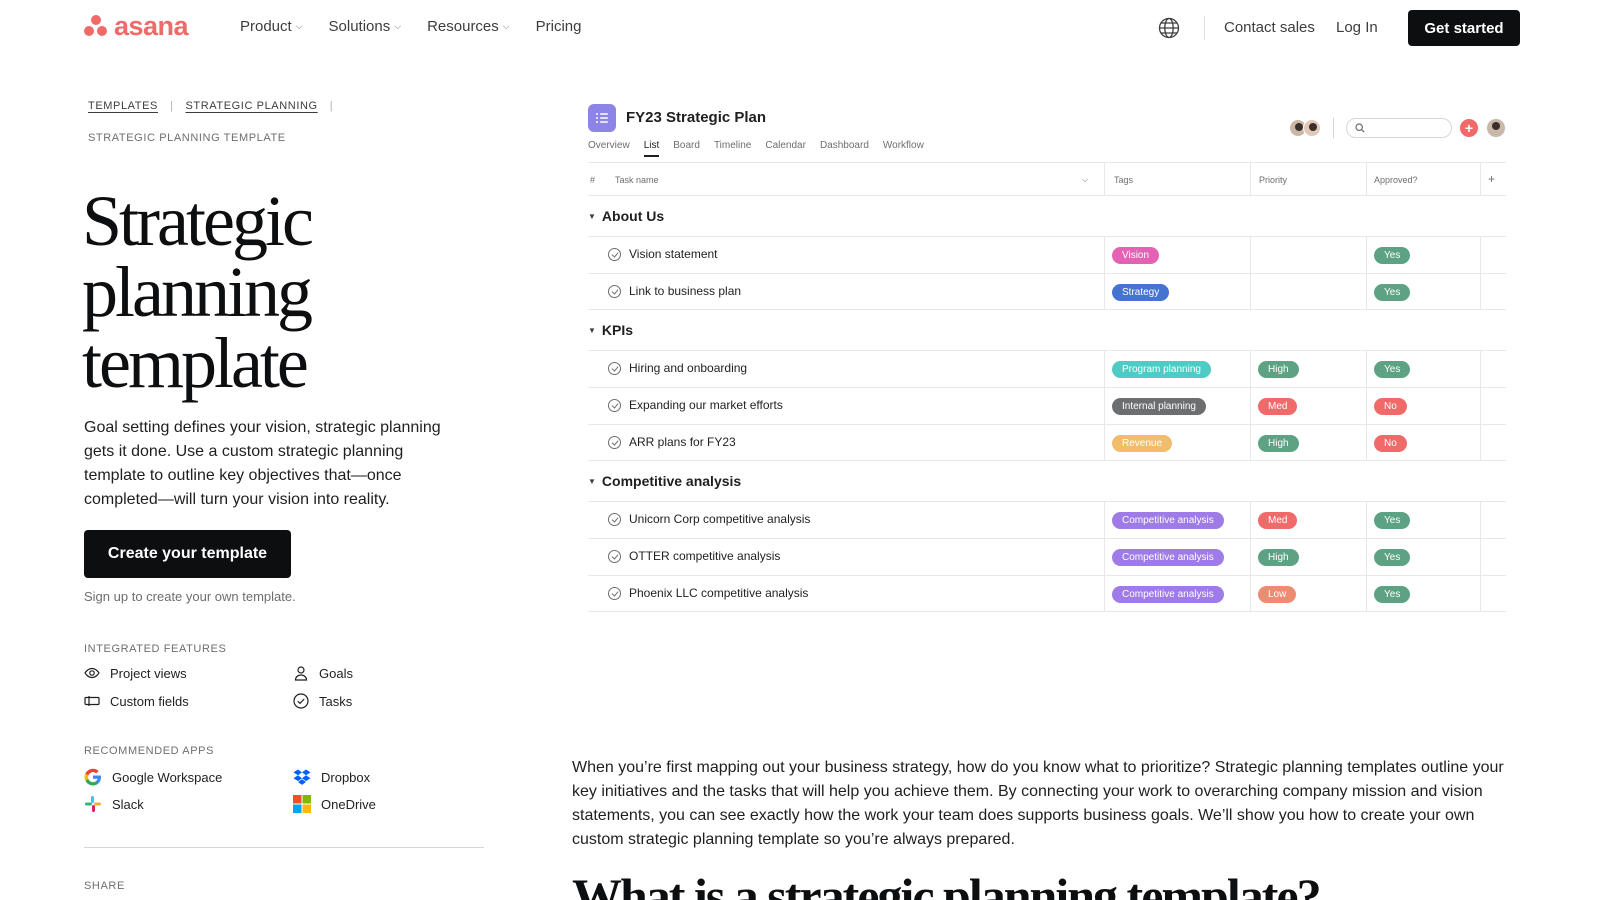 This screenshot has width=1600, height=900. What do you see at coordinates (323, 673) in the screenshot?
I see `feature-goals: Goals` at bounding box center [323, 673].